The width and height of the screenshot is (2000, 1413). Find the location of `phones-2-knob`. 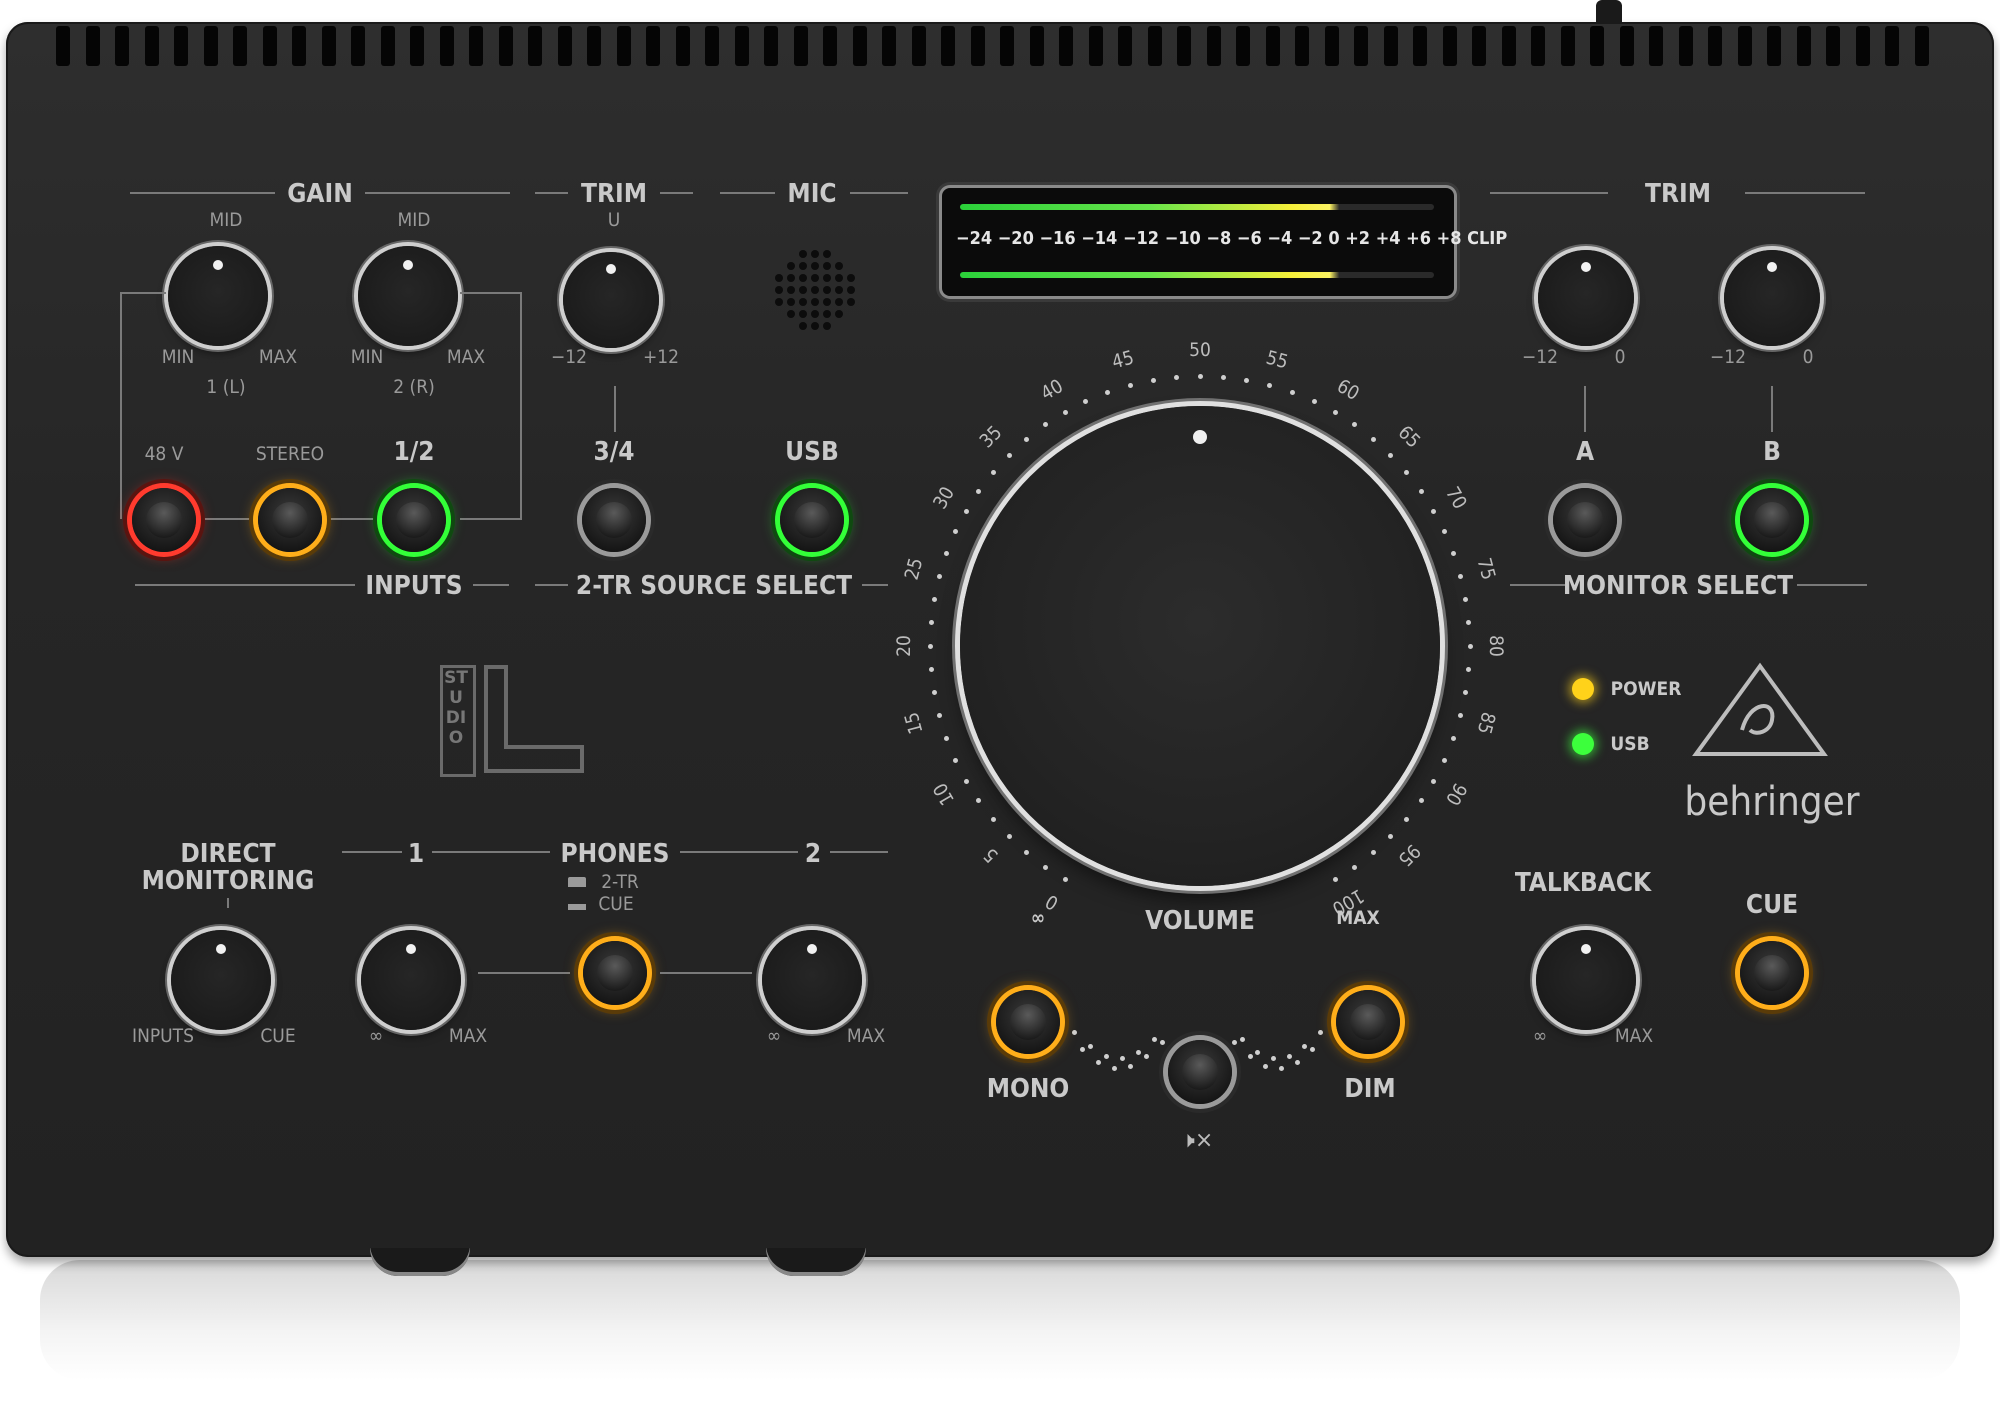

phones-2-knob is located at coordinates (812, 980).